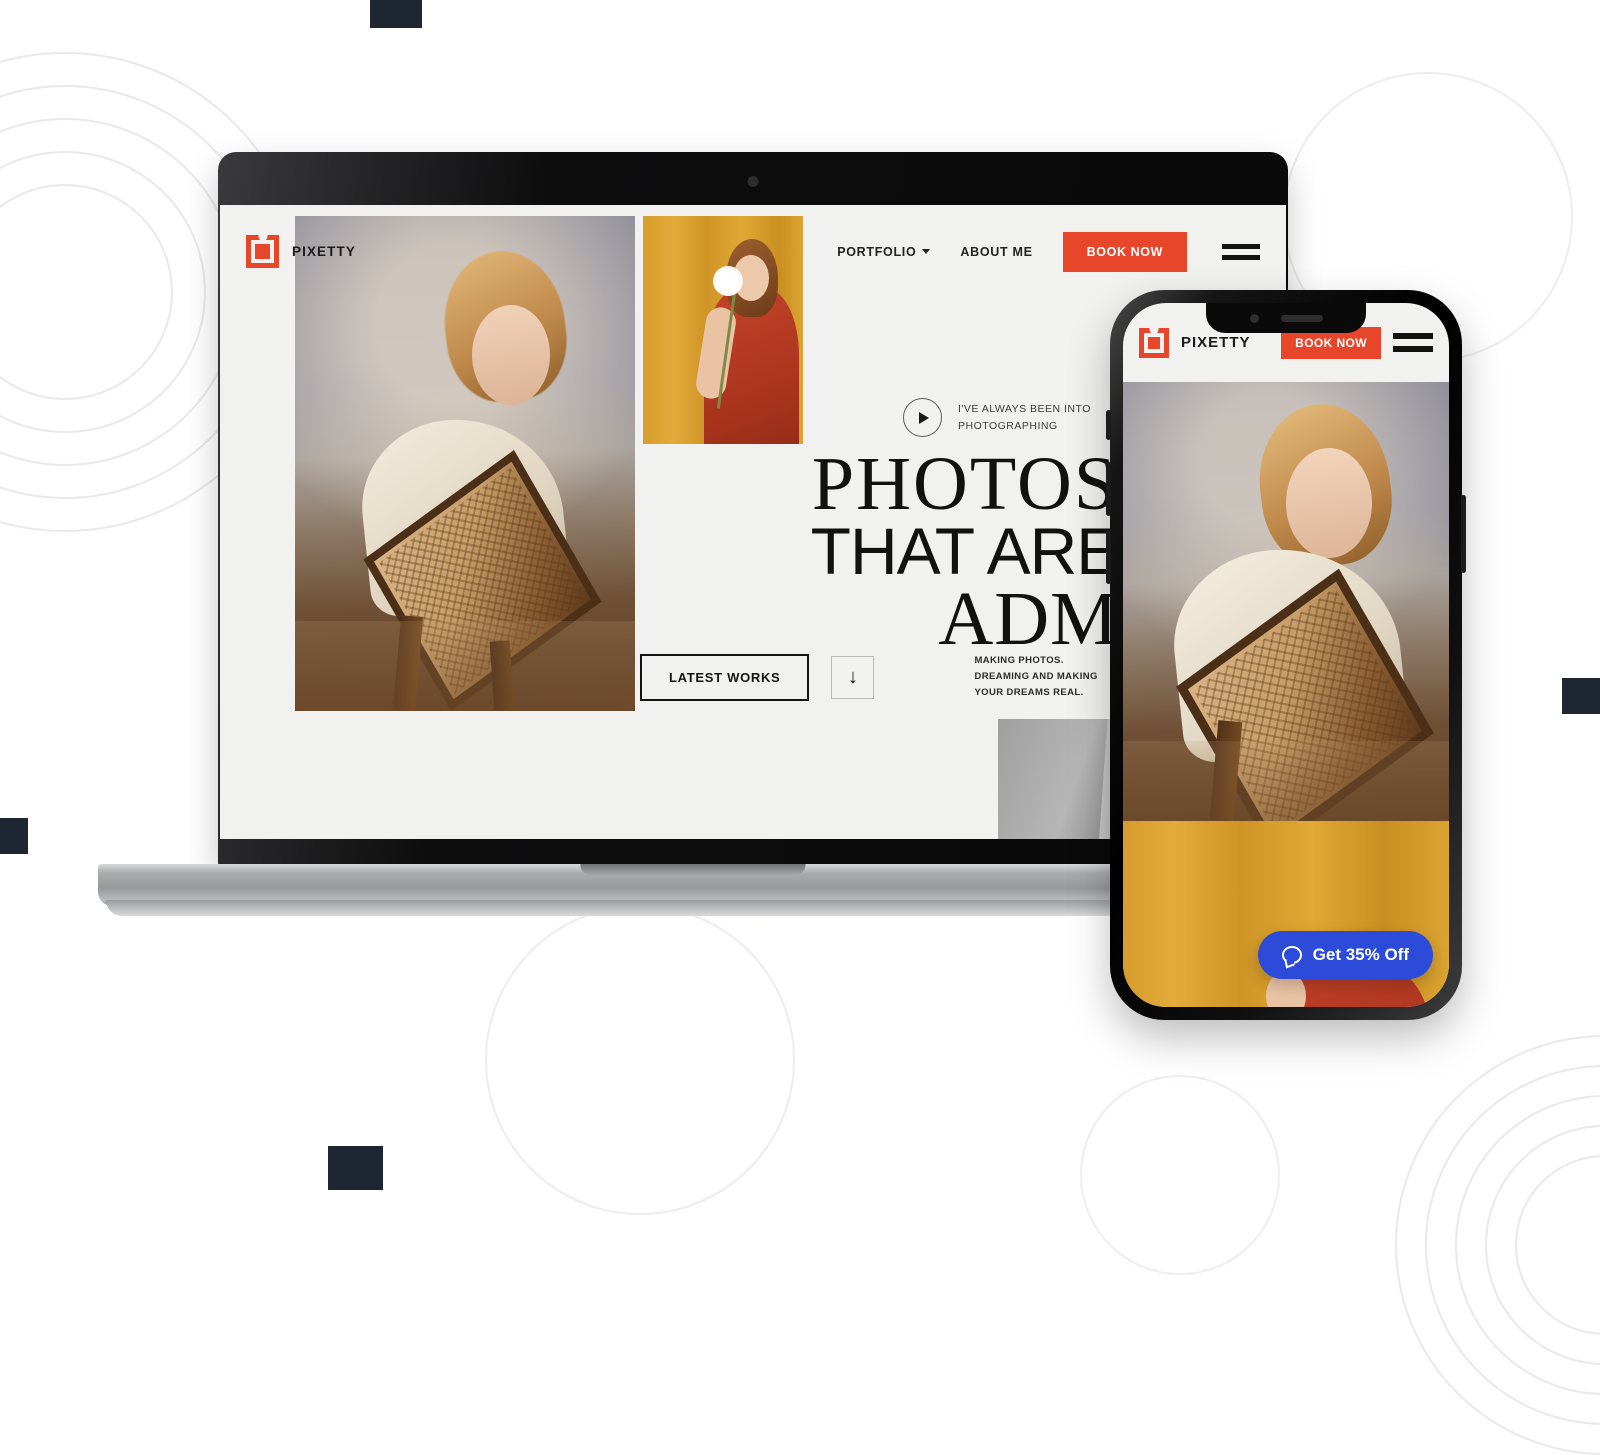  I want to click on scroll-down-button: ↓, so click(853, 677).